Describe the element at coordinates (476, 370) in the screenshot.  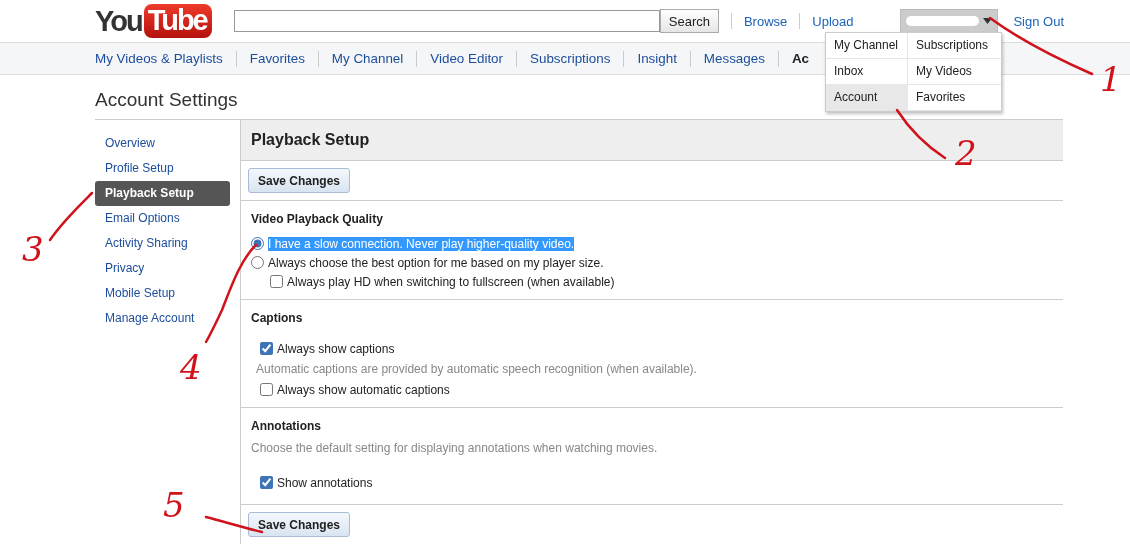
I see `help-text: Automatic captions are provided by automatic speech recognition (when available).` at that location.